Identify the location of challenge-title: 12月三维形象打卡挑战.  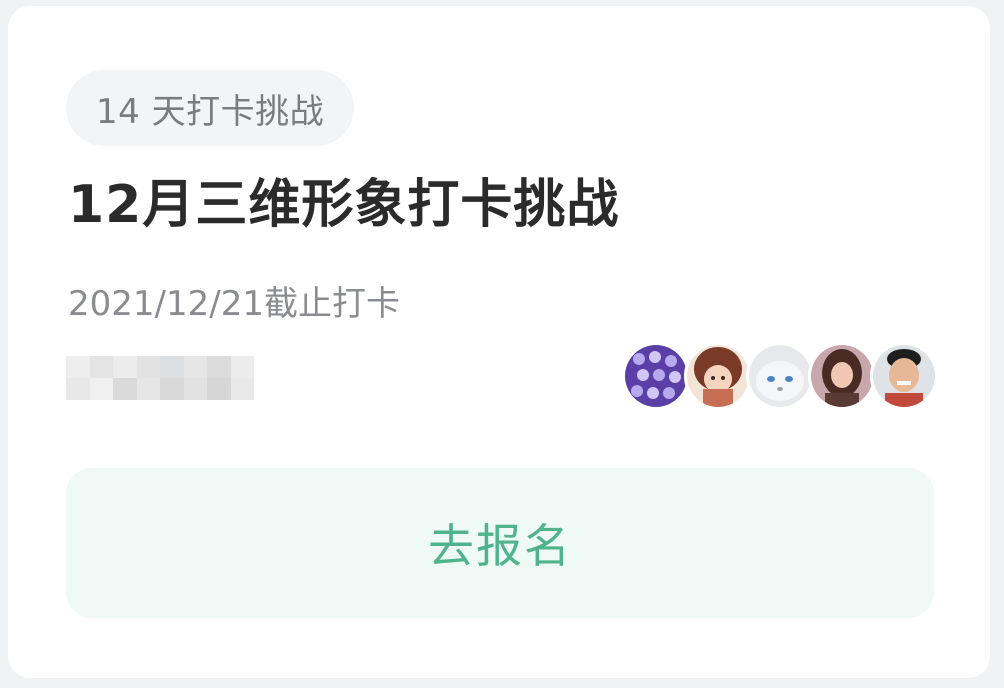
(344, 205).